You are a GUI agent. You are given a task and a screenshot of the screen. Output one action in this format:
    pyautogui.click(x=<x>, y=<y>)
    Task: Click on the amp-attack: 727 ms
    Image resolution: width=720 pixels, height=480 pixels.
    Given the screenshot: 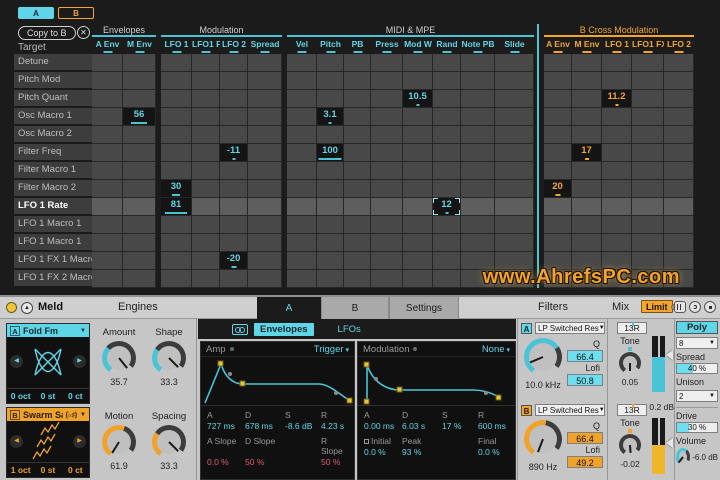 What is the action you would take?
    pyautogui.click(x=226, y=426)
    